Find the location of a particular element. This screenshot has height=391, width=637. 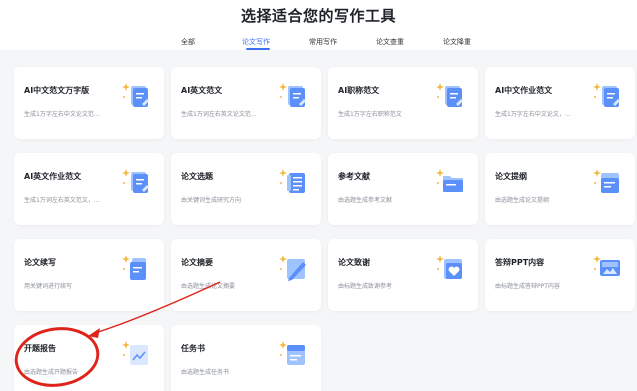

tab-thesis-writing: 论文写作 is located at coordinates (256, 42).